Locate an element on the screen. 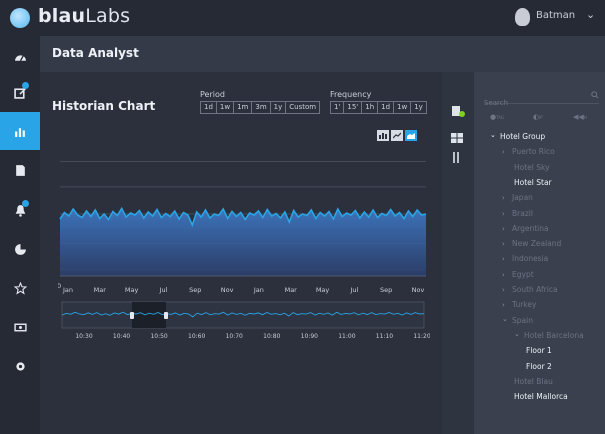 Image resolution: width=605 pixels, height=434 pixels. tree-item: › Argentina is located at coordinates (525, 229).